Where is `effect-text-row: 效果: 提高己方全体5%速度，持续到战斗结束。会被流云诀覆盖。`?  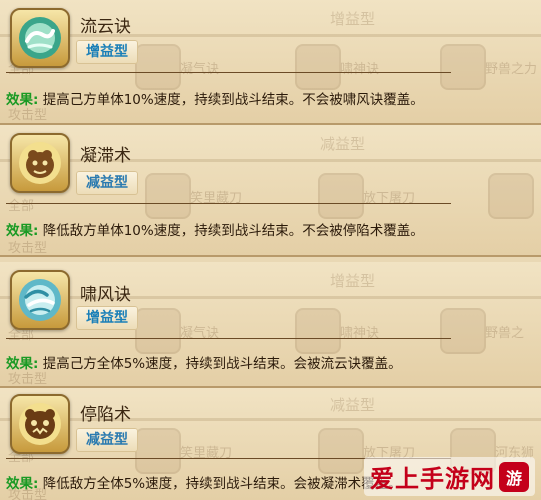 effect-text-row: 效果: 提高己方全体5%速度，持续到战斗结束。会被流云诀覆盖。 is located at coordinates (204, 362).